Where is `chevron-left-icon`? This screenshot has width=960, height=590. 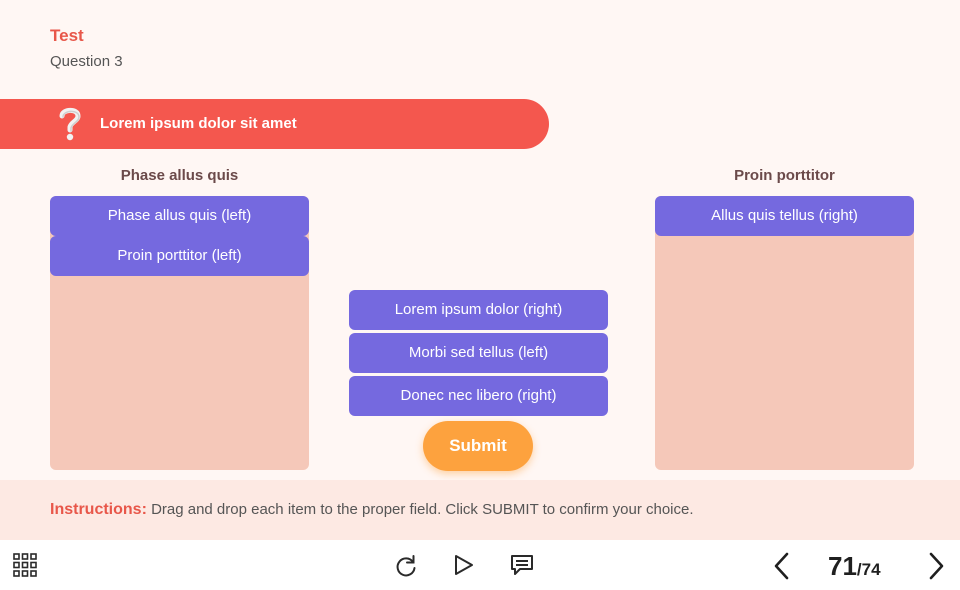
chevron-left-icon is located at coordinates (782, 568).